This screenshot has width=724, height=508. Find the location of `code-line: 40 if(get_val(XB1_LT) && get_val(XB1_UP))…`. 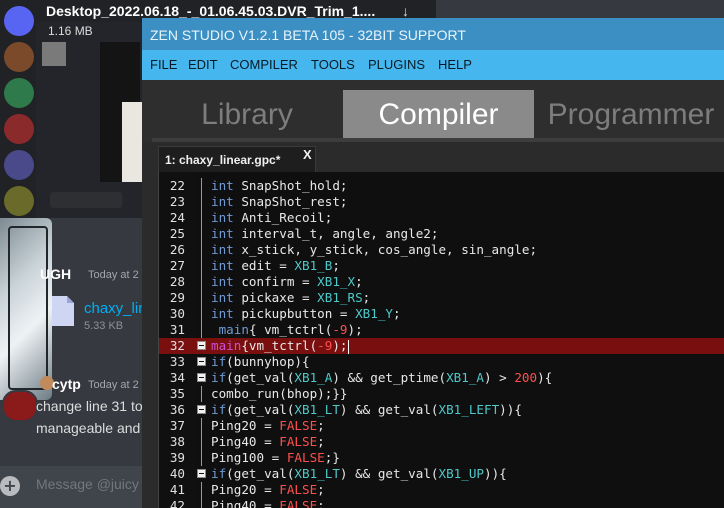

code-line: 40 if(get_val(XB1_LT) && get_val(XB1_UP))… is located at coordinates (441, 474).